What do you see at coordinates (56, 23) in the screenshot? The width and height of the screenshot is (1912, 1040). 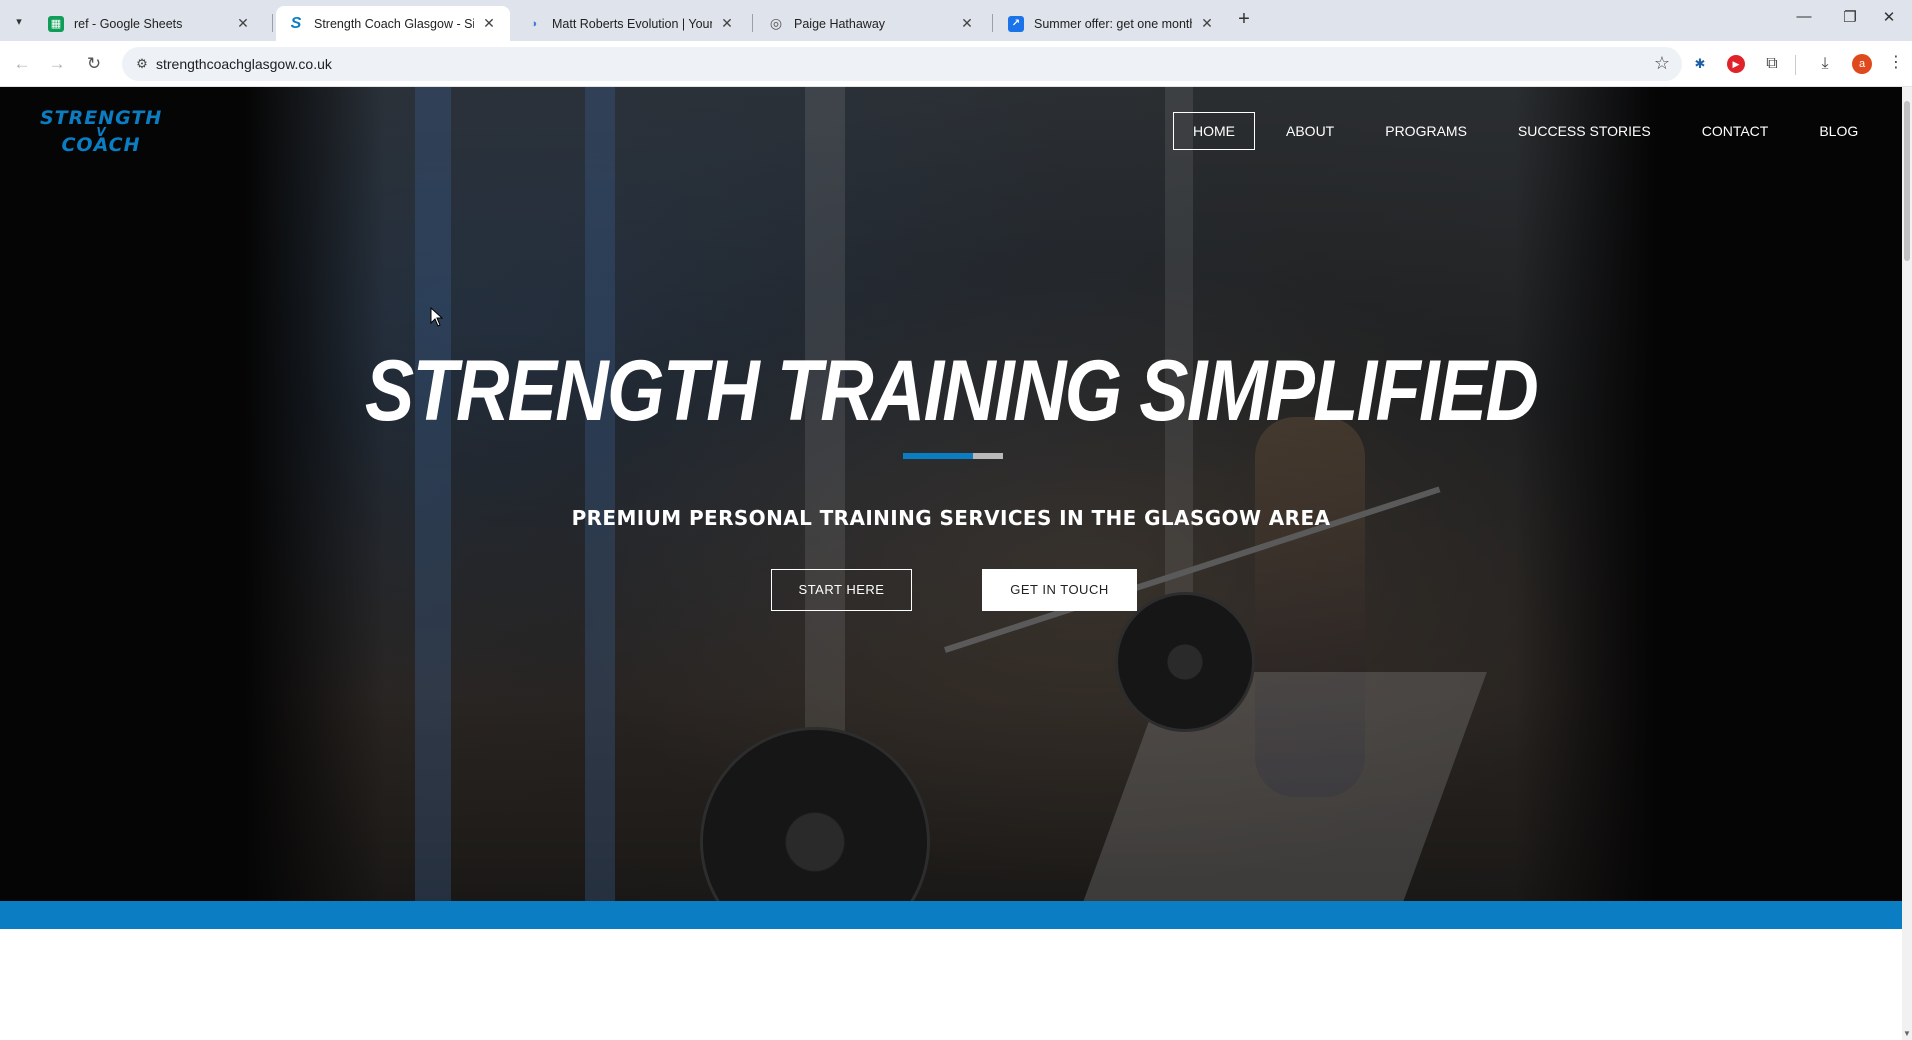 I see `sheets-icon: ▦` at bounding box center [56, 23].